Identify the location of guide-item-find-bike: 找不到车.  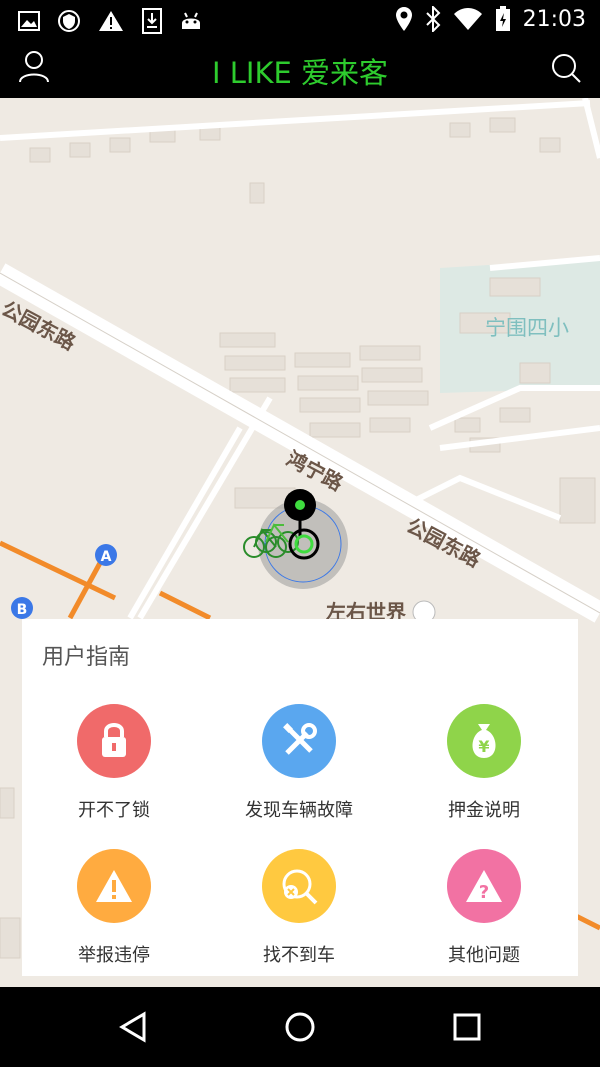
(299, 908).